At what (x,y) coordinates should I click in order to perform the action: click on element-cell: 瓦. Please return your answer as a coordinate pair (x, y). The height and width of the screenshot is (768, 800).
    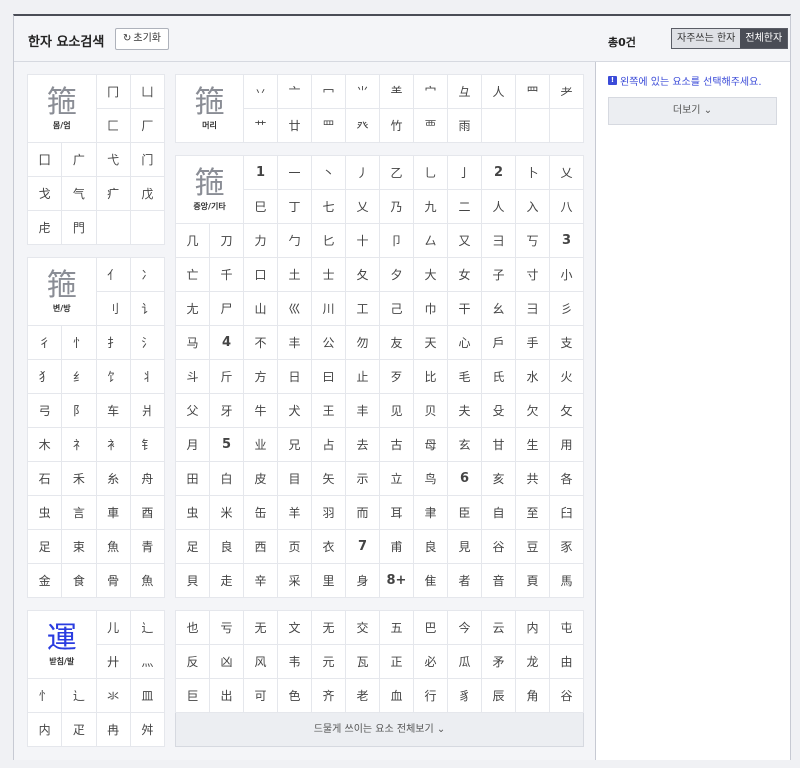
    Looking at the image, I should click on (362, 661).